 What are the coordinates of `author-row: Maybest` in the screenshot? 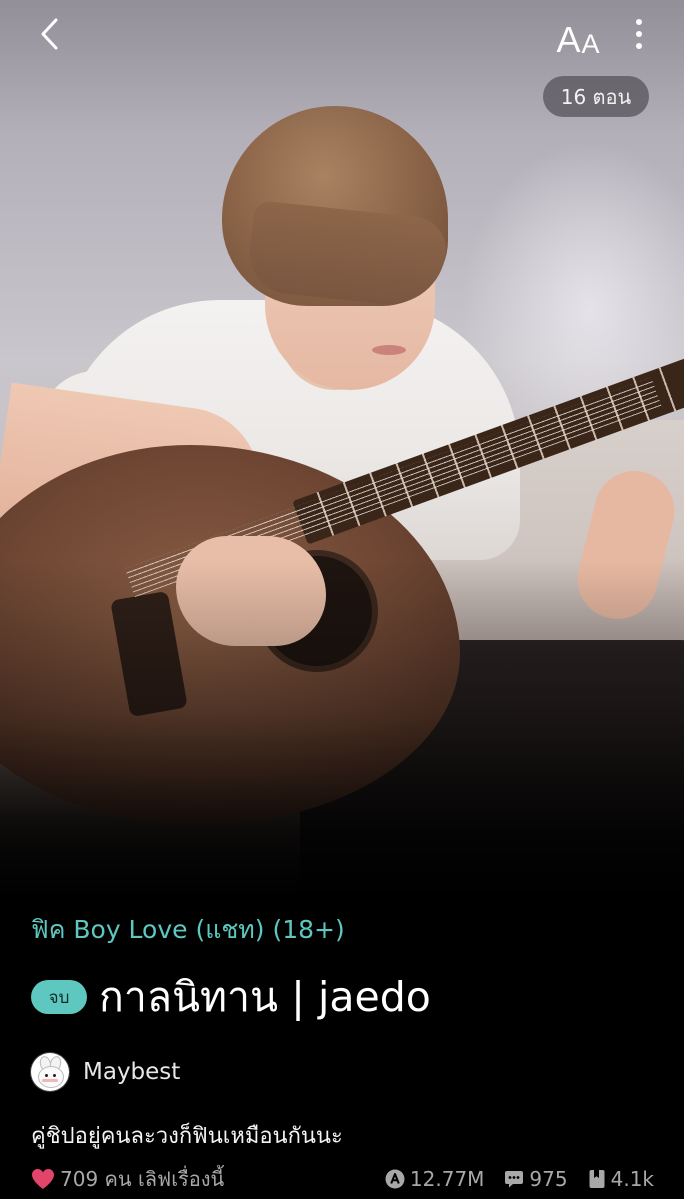 It's located at (105, 1072).